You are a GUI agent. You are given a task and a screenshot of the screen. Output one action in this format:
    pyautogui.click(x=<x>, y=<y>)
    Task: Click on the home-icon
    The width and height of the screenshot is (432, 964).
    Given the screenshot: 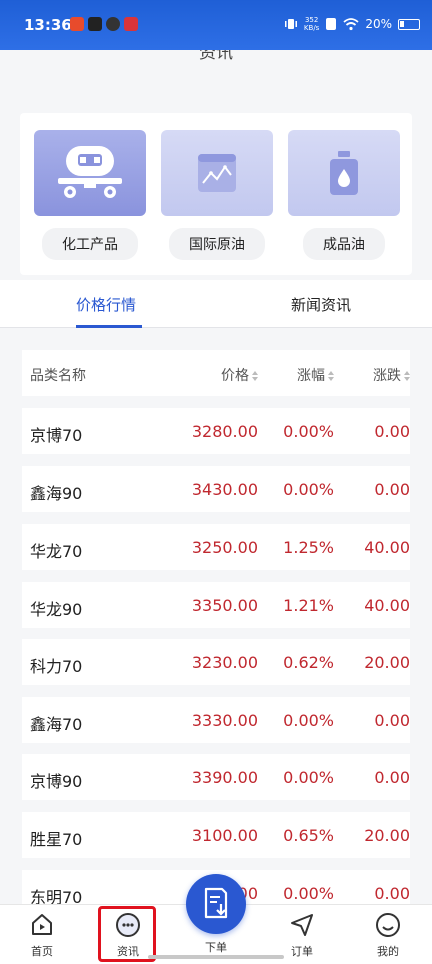 What is the action you would take?
    pyautogui.click(x=42, y=924)
    